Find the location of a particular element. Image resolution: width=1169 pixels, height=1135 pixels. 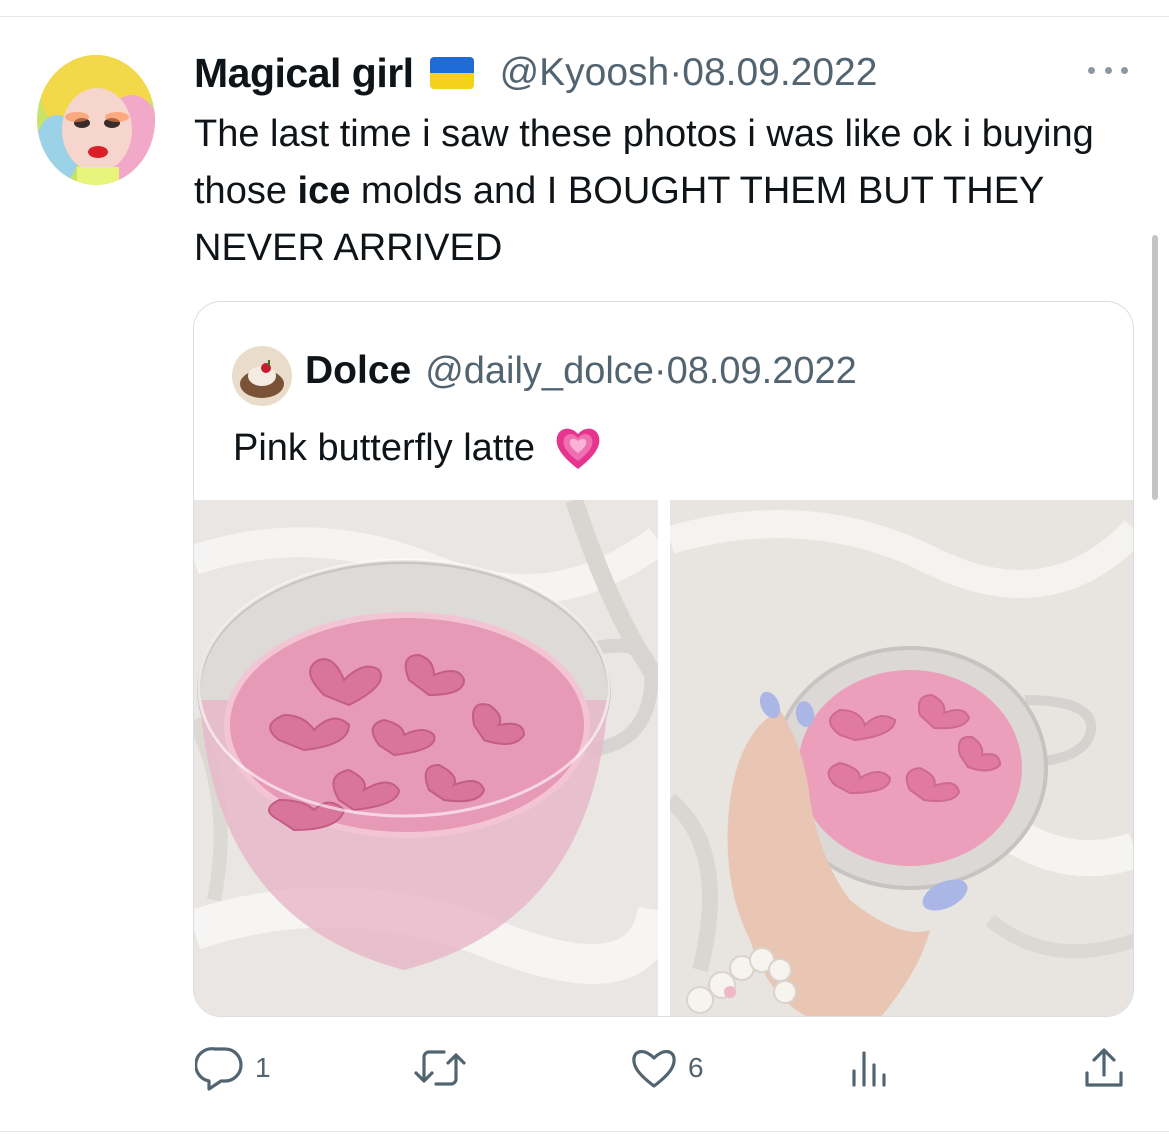

bottom-divider is located at coordinates (584, 1131).